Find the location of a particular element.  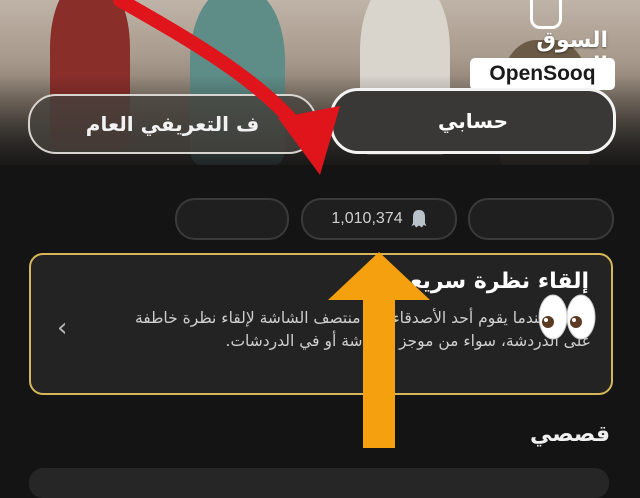

logo-latin-text: OpenSooq is located at coordinates (542, 74).